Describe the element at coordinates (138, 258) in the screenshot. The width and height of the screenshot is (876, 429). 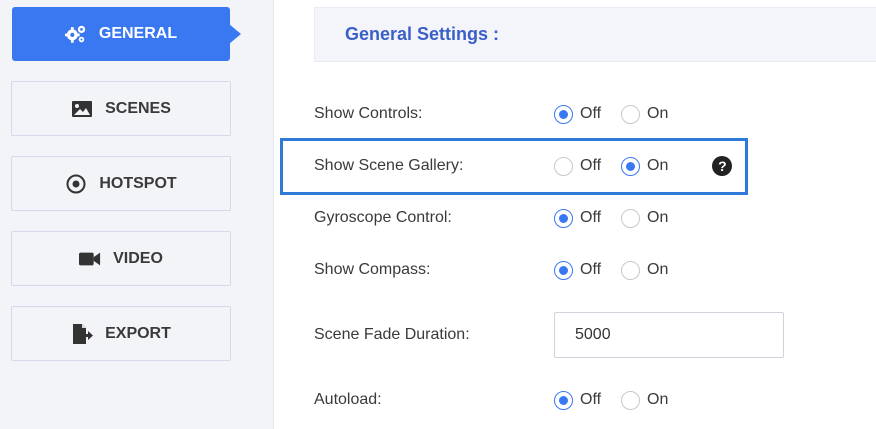
I see `nav-video-label: VIDEO` at that location.